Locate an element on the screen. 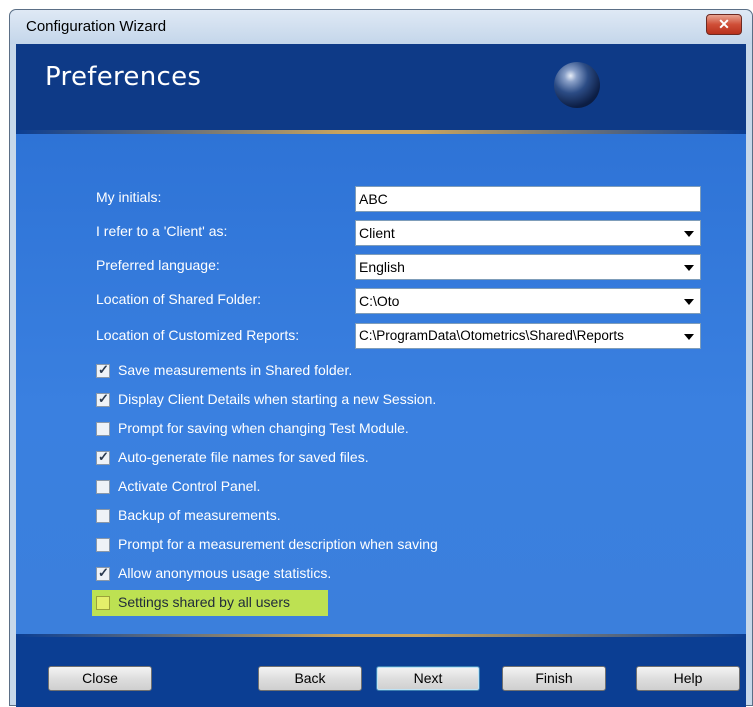 Image resolution: width=753 pixels, height=707 pixels. window-close-button: ✕ is located at coordinates (724, 24).